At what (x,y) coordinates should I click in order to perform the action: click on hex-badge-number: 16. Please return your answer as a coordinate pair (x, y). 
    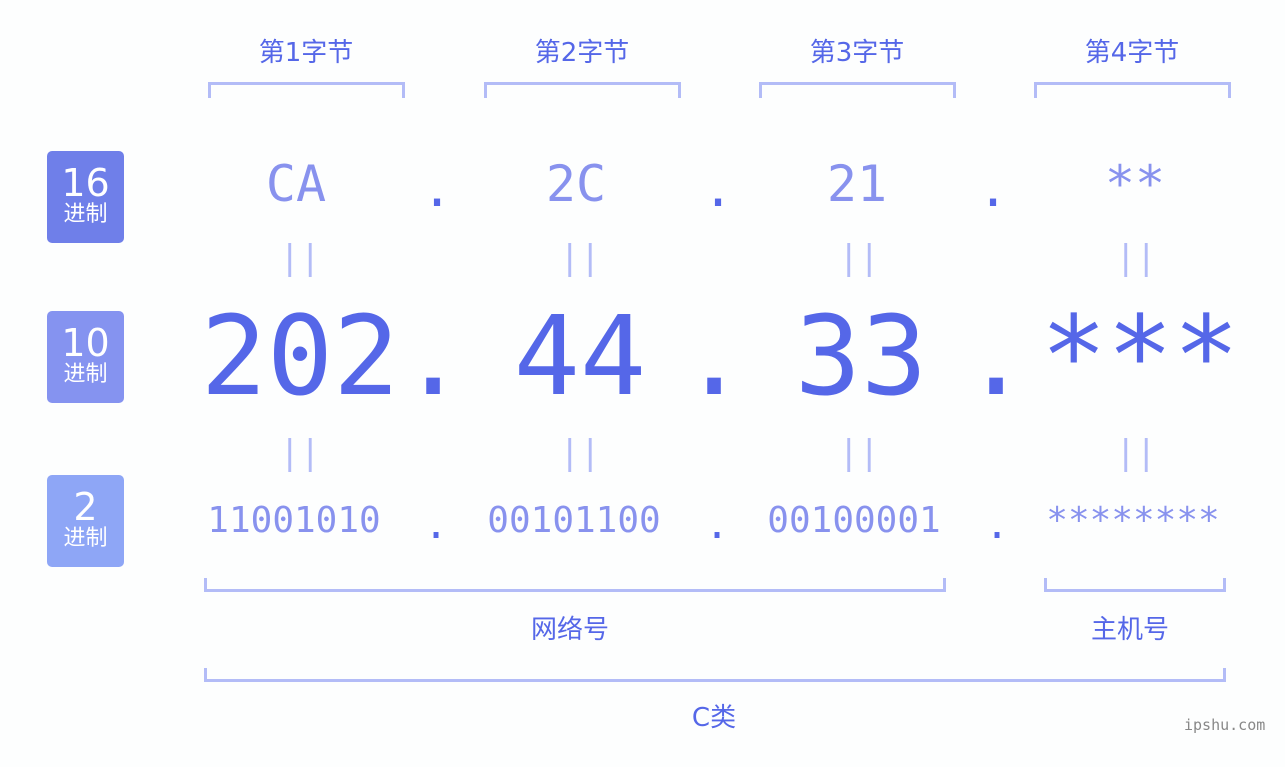
    Looking at the image, I should click on (85, 183).